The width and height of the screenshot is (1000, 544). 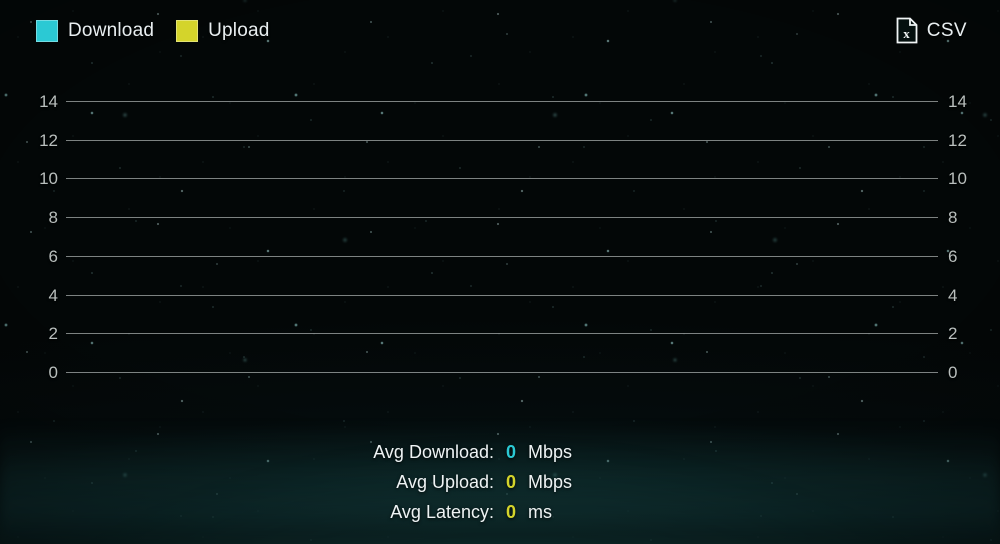 I want to click on stat-value-avg-upload: 0, so click(x=510, y=482).